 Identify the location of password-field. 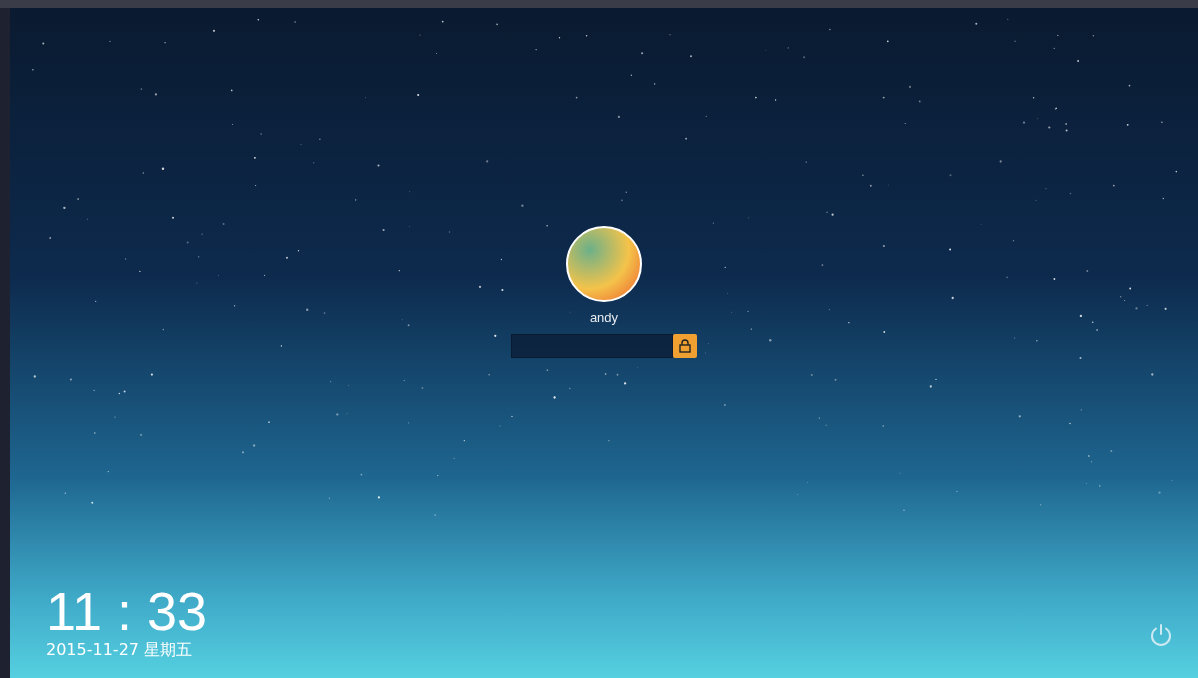
(592, 345).